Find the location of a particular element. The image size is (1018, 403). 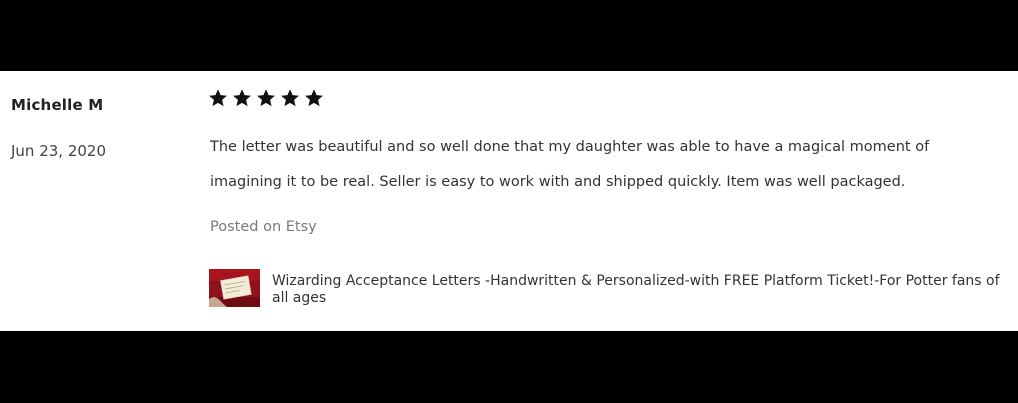

reviewer-name: Michelle M is located at coordinates (57, 105).